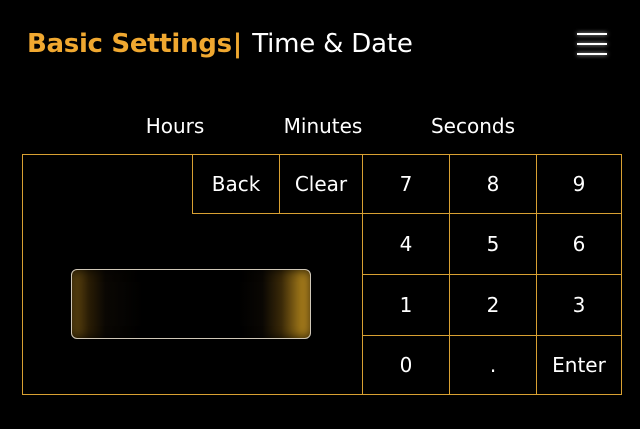 This screenshot has width=640, height=429. What do you see at coordinates (493, 184) in the screenshot?
I see `key-8: 8` at bounding box center [493, 184].